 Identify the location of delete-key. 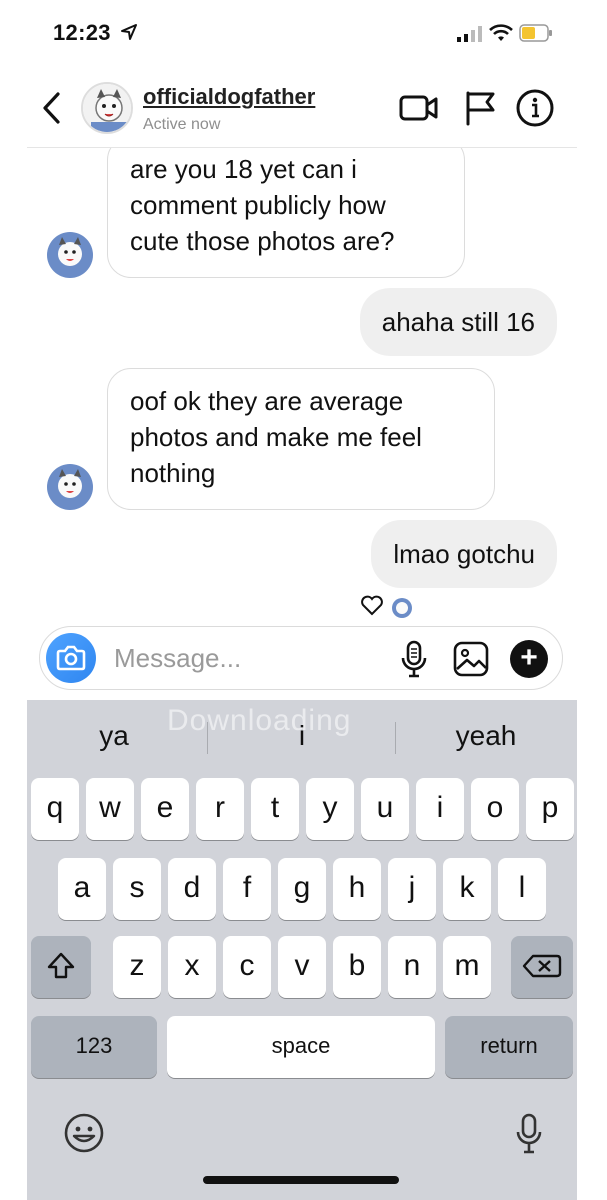
(542, 967).